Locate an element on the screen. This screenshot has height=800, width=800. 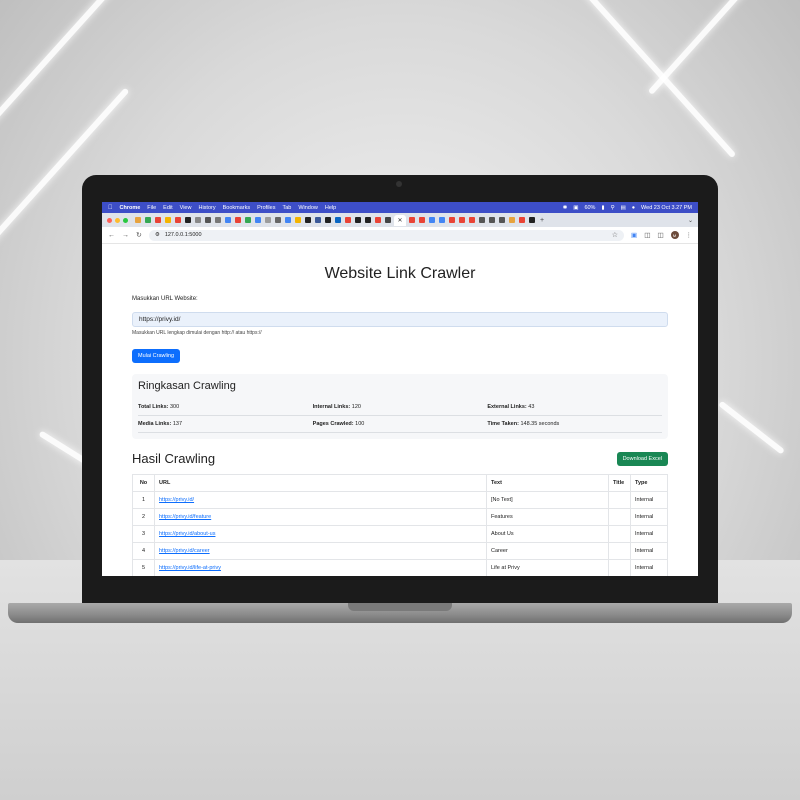
url-link: https://privy.id/career is located at coordinates (184, 551).